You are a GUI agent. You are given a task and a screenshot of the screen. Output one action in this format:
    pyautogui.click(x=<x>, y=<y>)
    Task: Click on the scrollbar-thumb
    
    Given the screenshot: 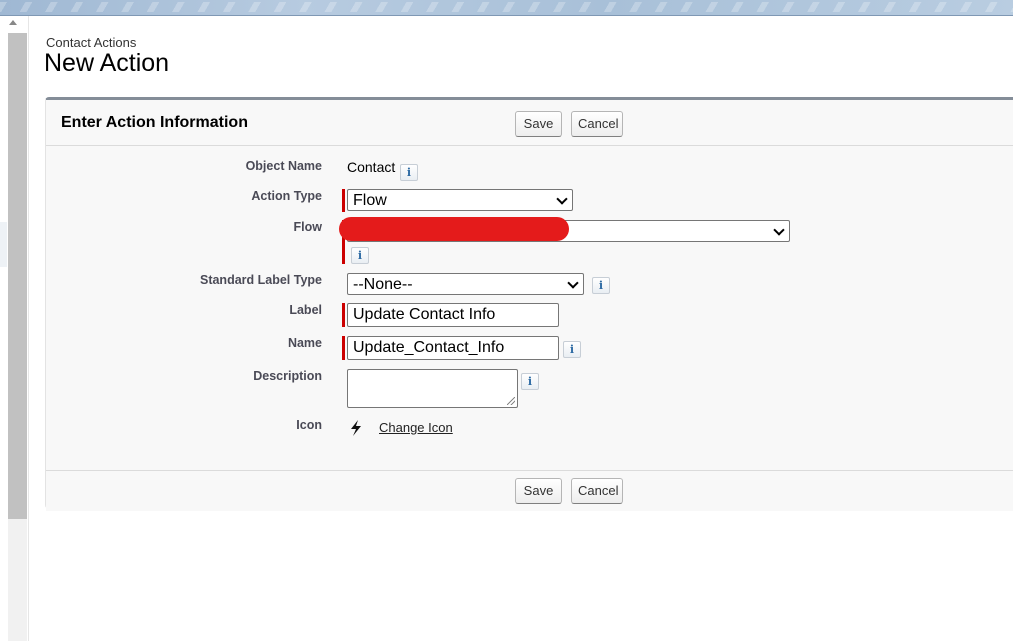 What is the action you would take?
    pyautogui.click(x=17, y=276)
    